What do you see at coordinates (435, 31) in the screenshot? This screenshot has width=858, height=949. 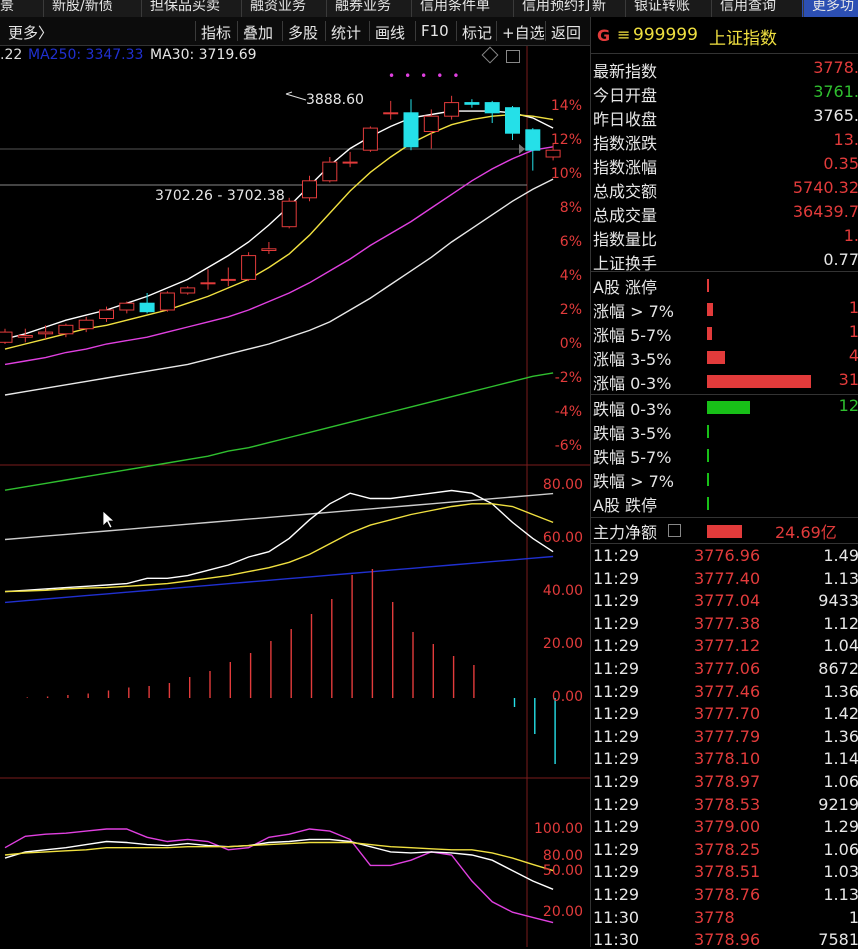 I see `toolbar-button-5: F10` at bounding box center [435, 31].